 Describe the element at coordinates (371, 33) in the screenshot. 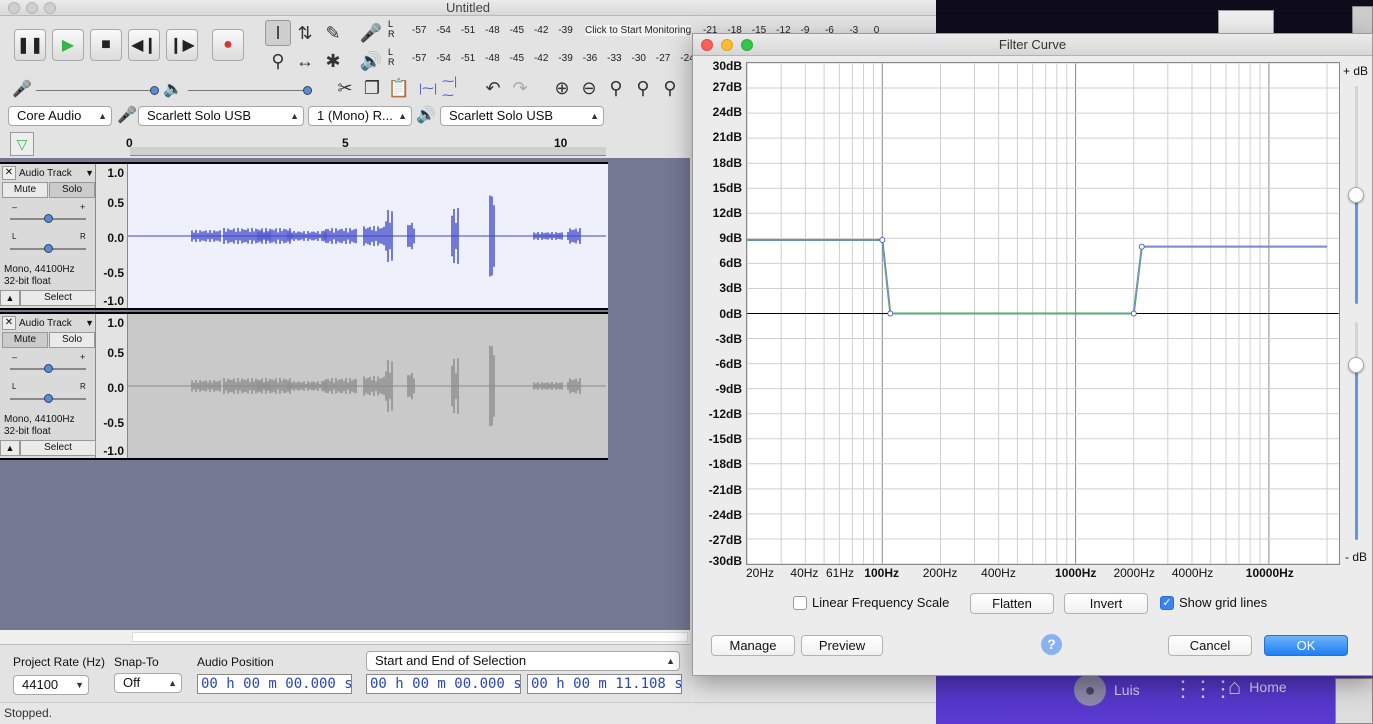

I see `record-meter-button: 🎤` at that location.